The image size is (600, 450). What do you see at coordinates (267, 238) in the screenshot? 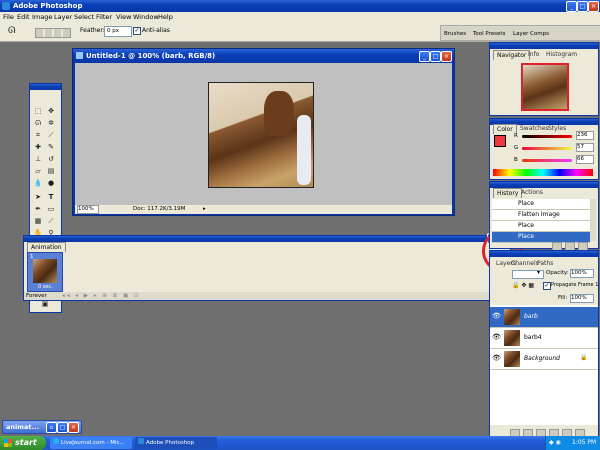
I see `animation-title-bar: ▫ ×` at bounding box center [267, 238].